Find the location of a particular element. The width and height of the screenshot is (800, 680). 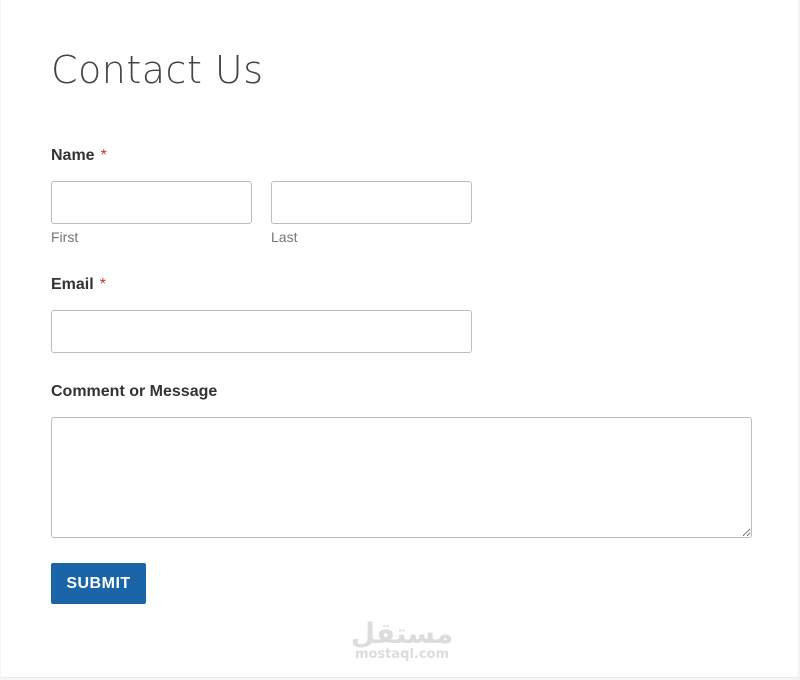

email-label: Email * is located at coordinates (78, 285).